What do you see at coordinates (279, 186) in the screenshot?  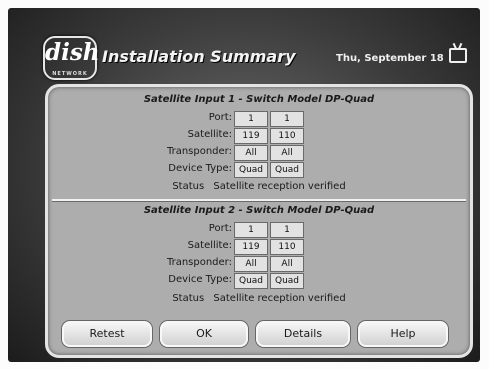 I see `input-1-status-text: Satellite reception verified` at bounding box center [279, 186].